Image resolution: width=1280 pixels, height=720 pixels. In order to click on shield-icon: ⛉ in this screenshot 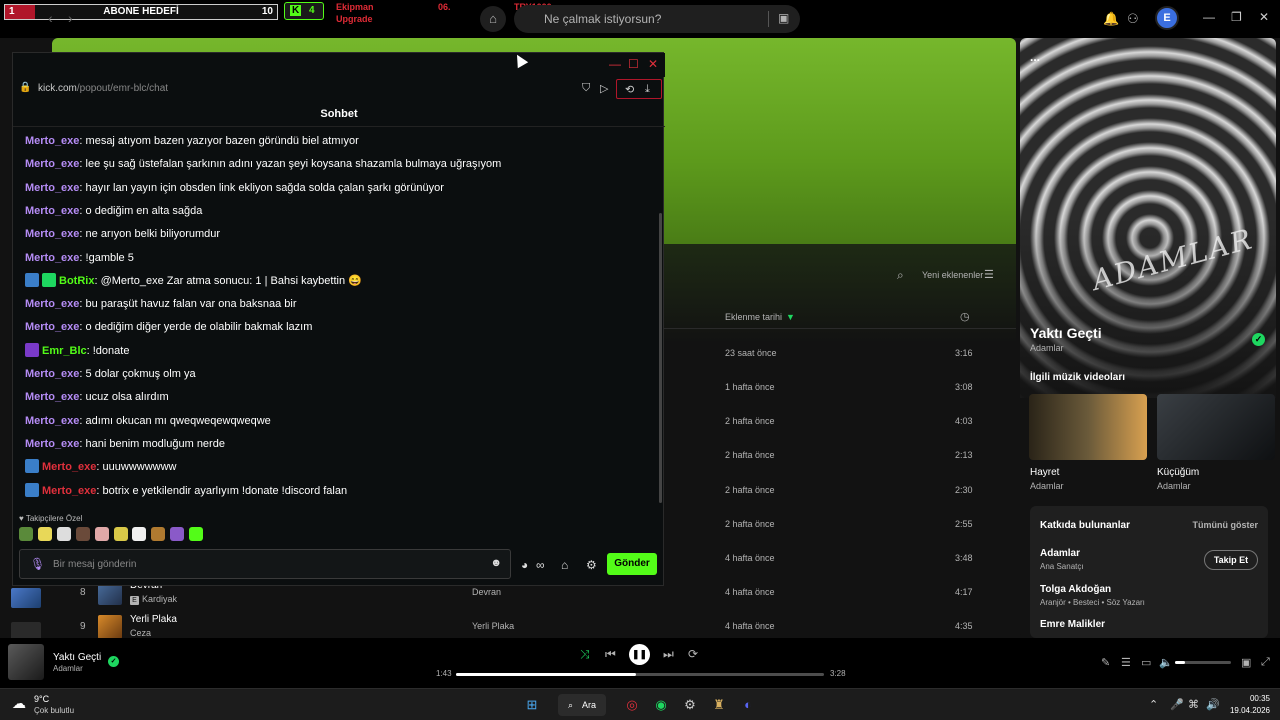, I will do `click(586, 88)`.